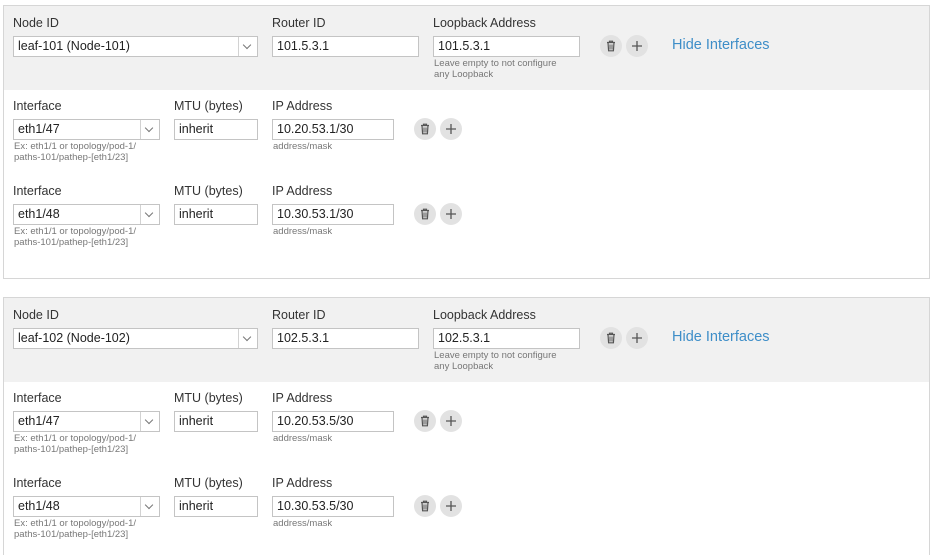 This screenshot has width=936, height=555. Describe the element at coordinates (74, 338) in the screenshot. I see `node-id-value: leaf-102 (Node-102)` at that location.